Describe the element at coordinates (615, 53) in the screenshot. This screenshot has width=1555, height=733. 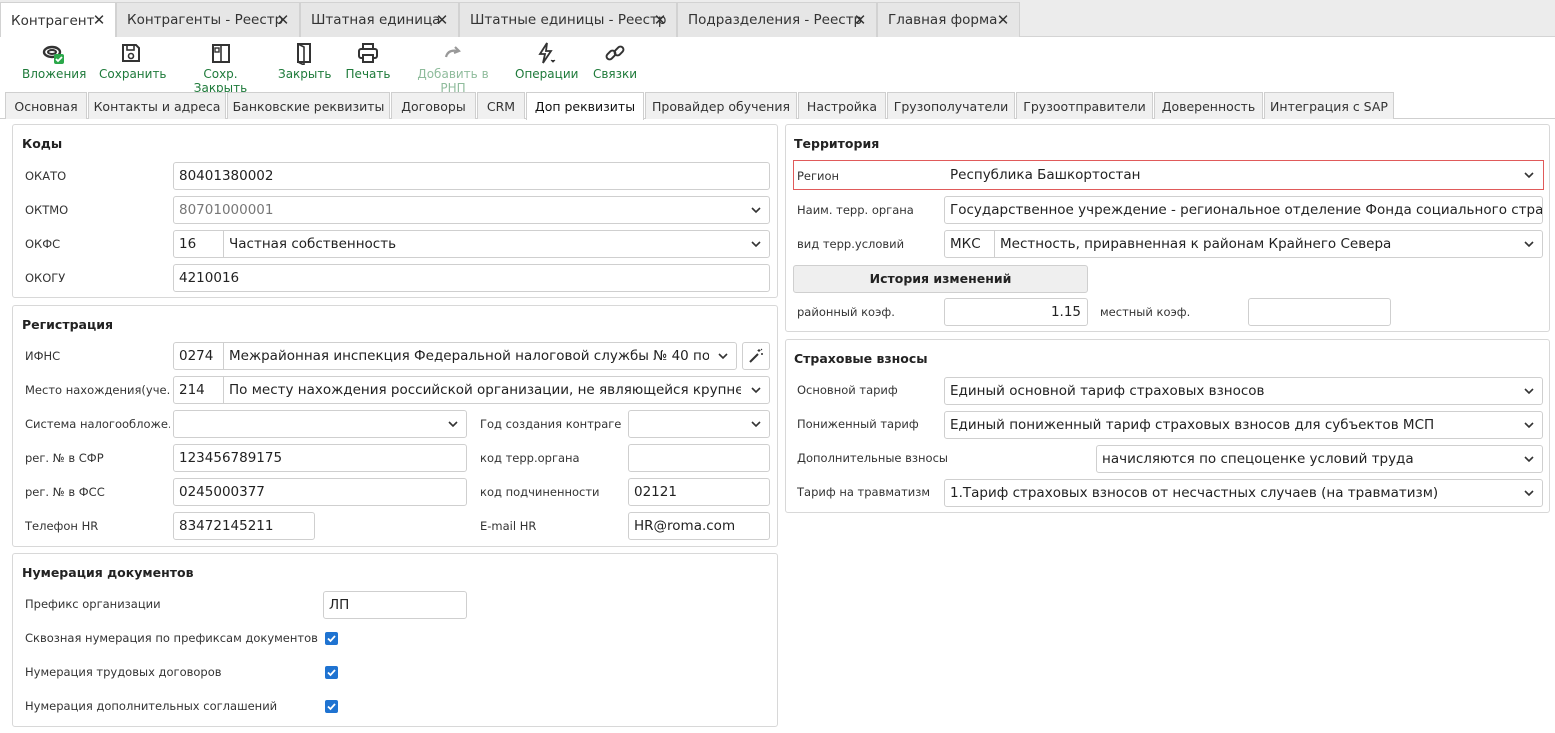
I see `chain-link-icon` at that location.